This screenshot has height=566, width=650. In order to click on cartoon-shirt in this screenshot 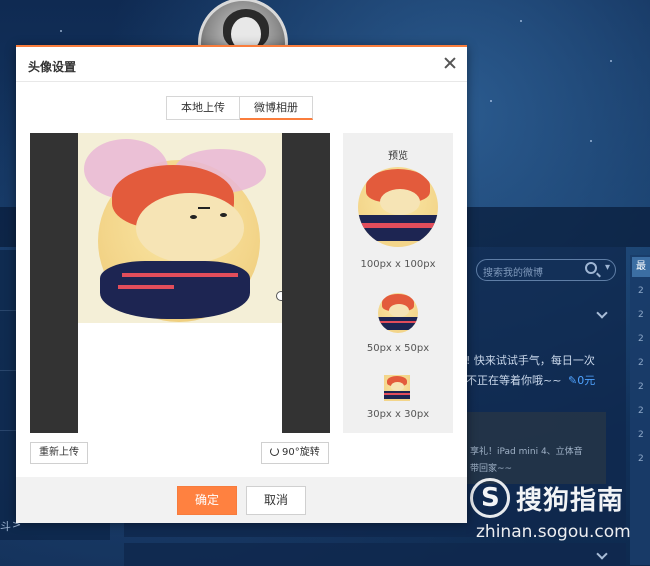, I will do `click(175, 290)`.